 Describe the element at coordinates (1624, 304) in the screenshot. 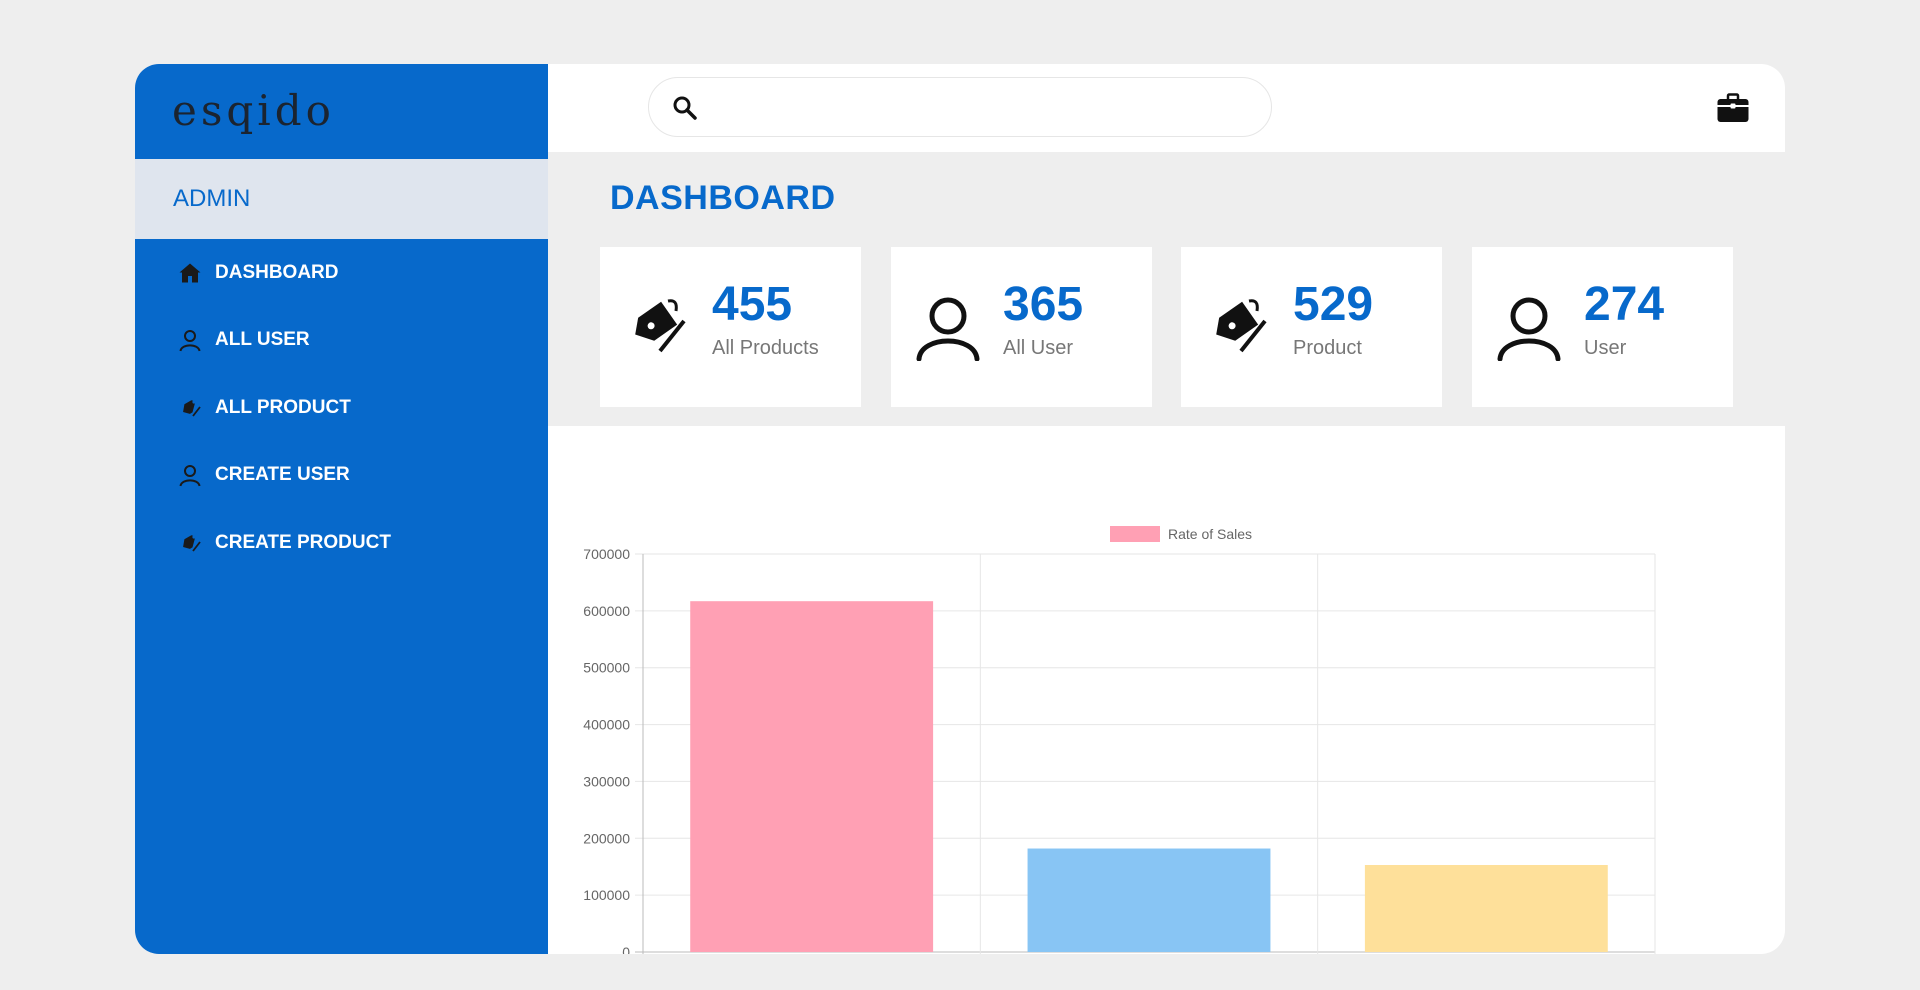

I see `stat-value: 274` at that location.